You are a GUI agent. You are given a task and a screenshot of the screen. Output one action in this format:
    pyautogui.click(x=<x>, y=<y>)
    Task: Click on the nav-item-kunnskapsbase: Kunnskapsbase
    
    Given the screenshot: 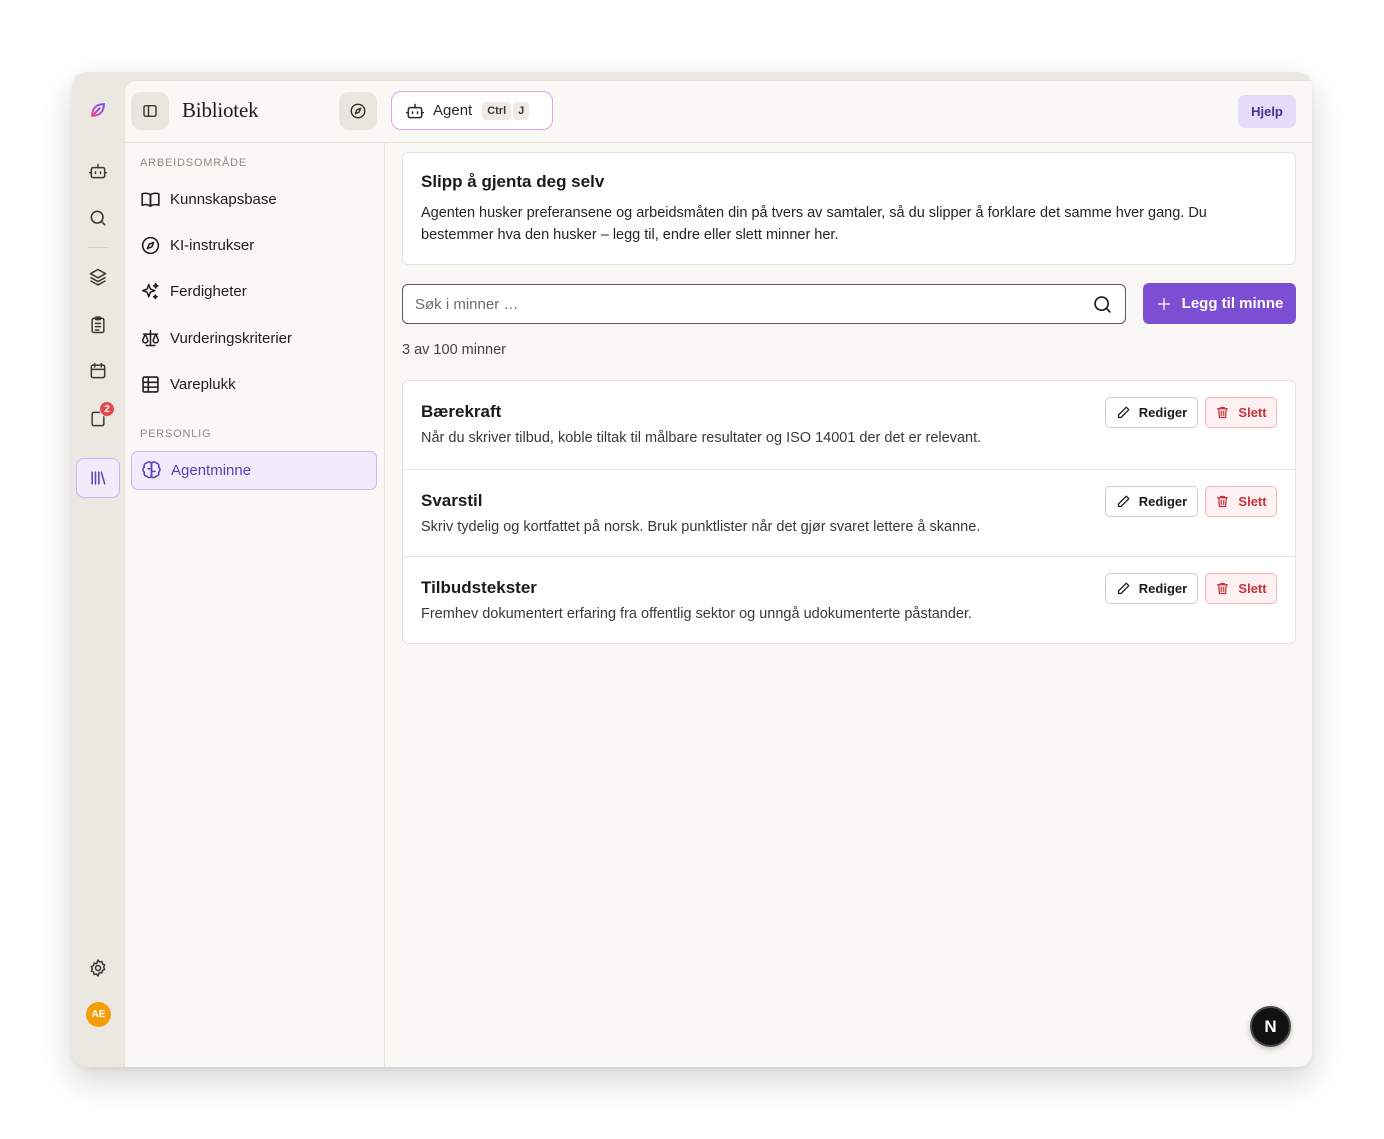 What is the action you would take?
    pyautogui.click(x=254, y=199)
    